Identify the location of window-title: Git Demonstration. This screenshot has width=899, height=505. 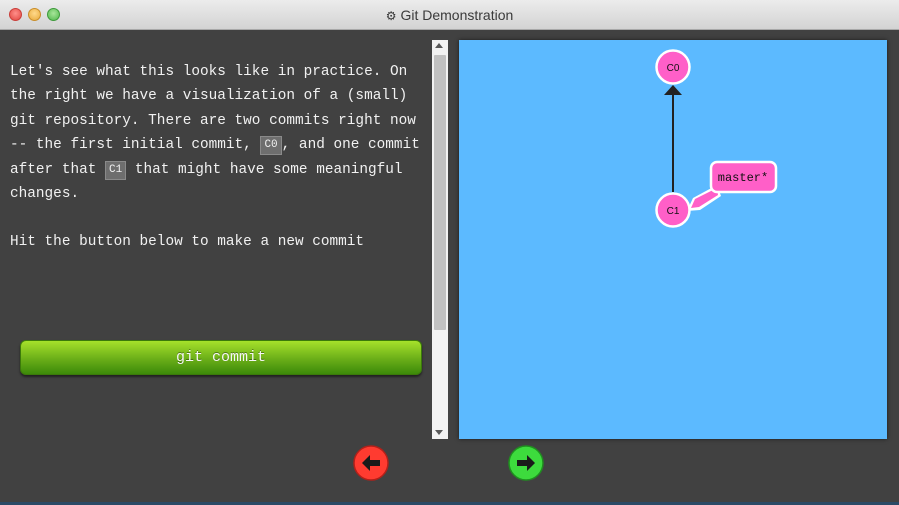
(457, 15).